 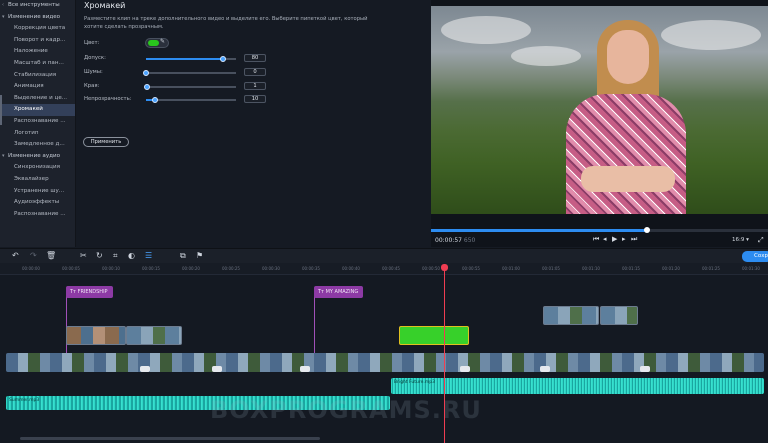 What do you see at coordinates (634, 239) in the screenshot?
I see `skip-forward-icon: ⏭` at bounding box center [634, 239].